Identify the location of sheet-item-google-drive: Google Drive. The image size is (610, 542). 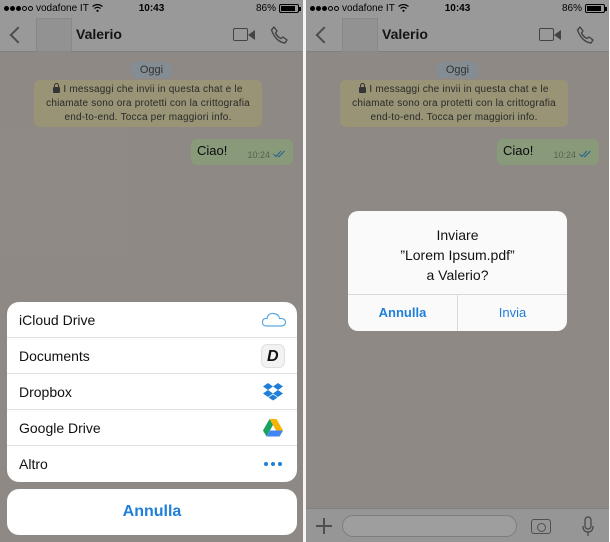
(152, 428).